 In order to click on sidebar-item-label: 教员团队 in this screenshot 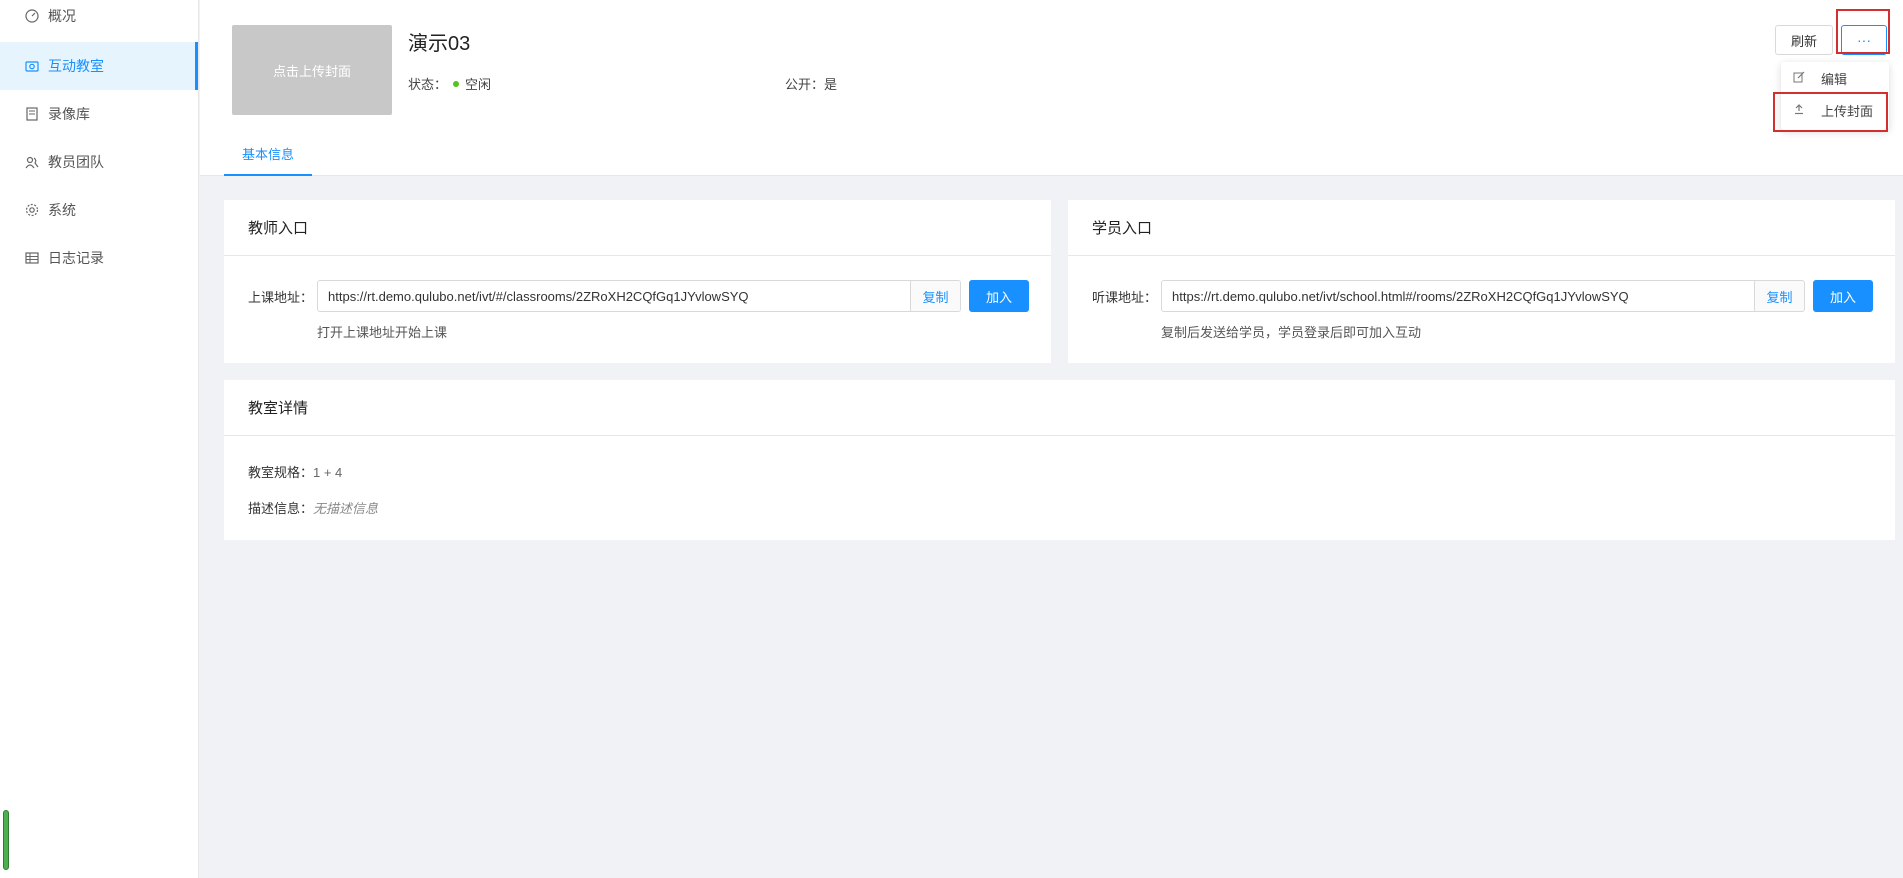, I will do `click(76, 162)`.